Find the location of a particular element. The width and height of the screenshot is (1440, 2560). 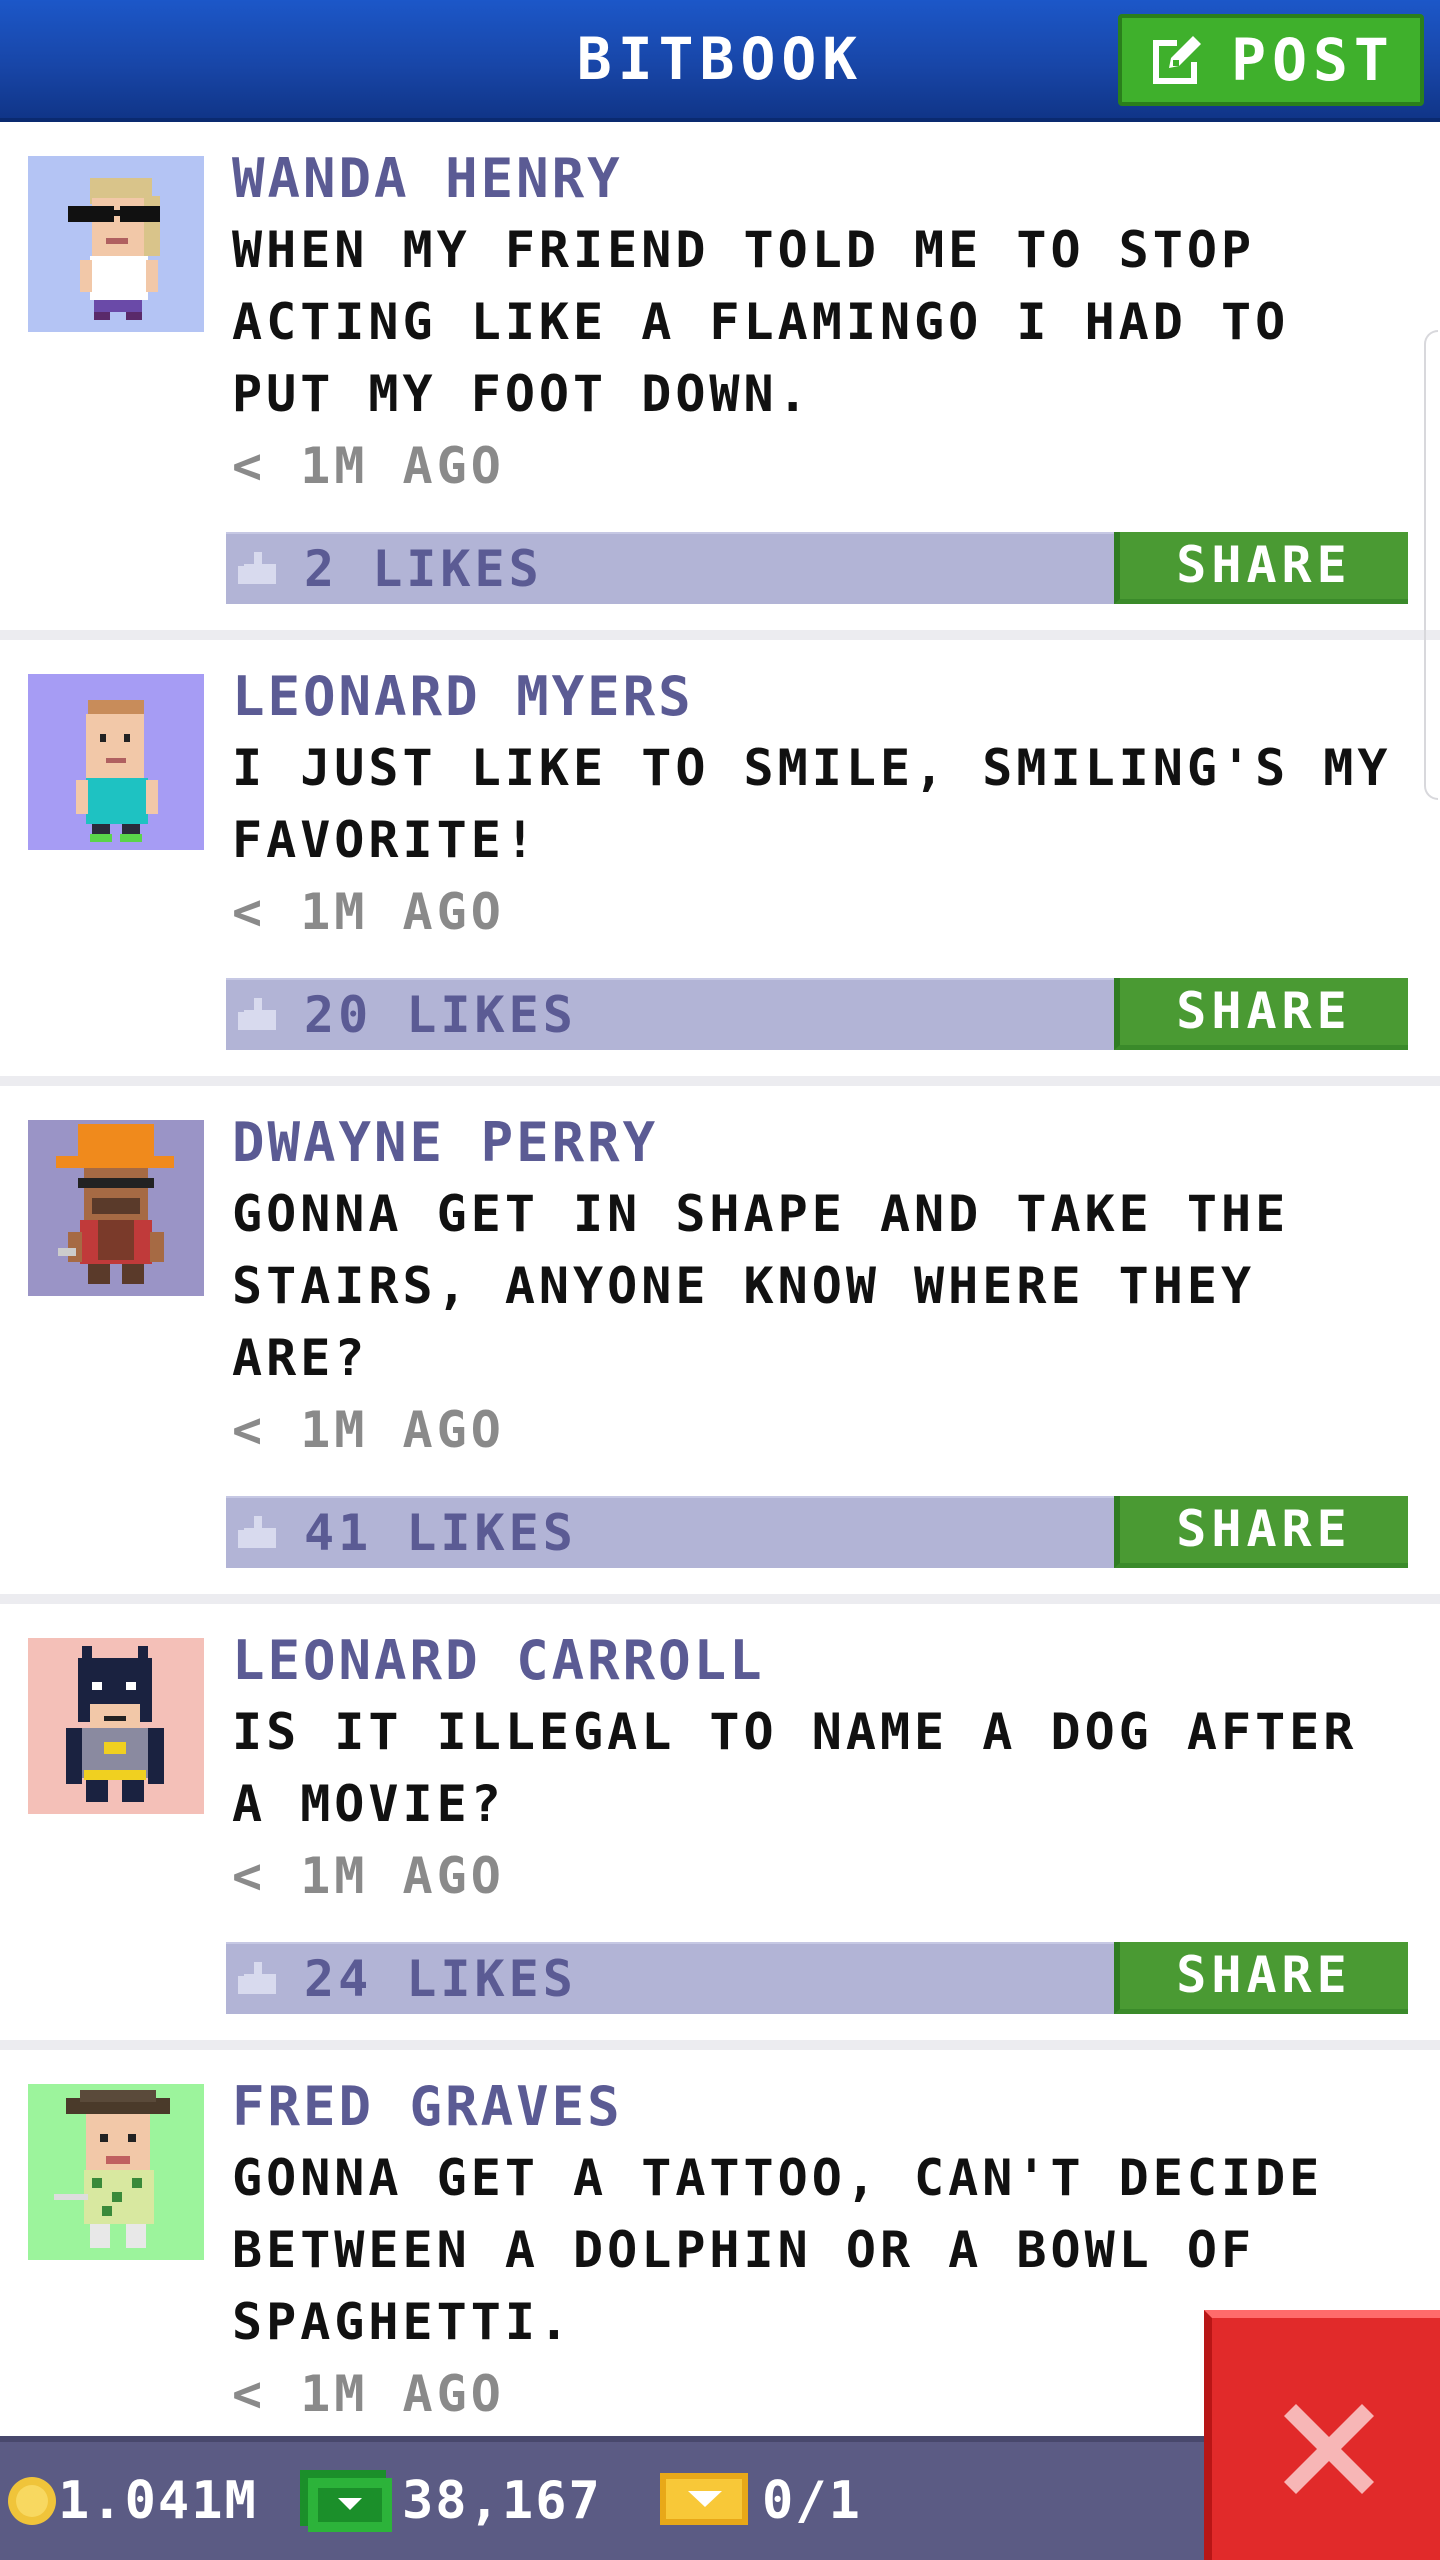

bux-stat: 38,167 is located at coordinates (451, 2501).